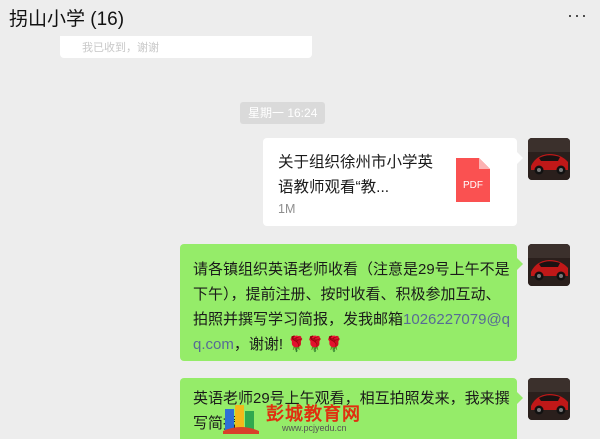 The image size is (600, 439). I want to click on pdf-file-icon: PDF, so click(473, 180).